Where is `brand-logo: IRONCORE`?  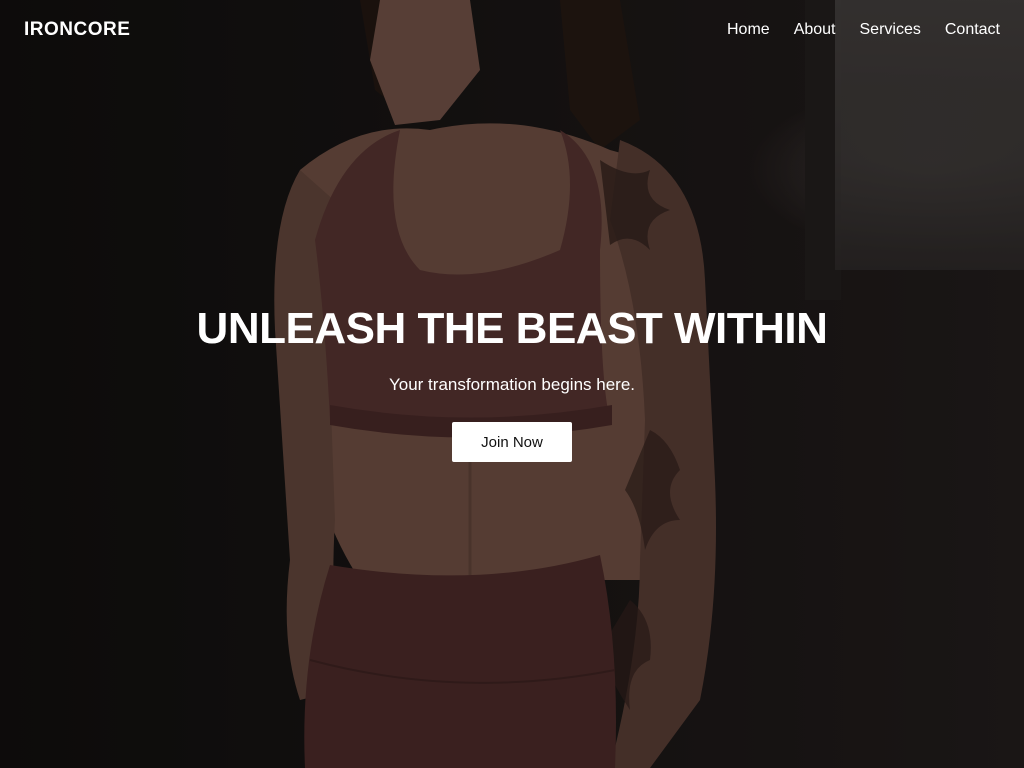
brand-logo: IRONCORE is located at coordinates (77, 30).